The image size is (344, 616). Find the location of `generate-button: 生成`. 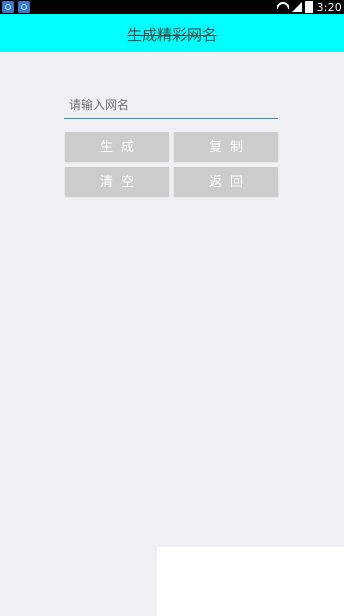

generate-button: 生成 is located at coordinates (117, 146).